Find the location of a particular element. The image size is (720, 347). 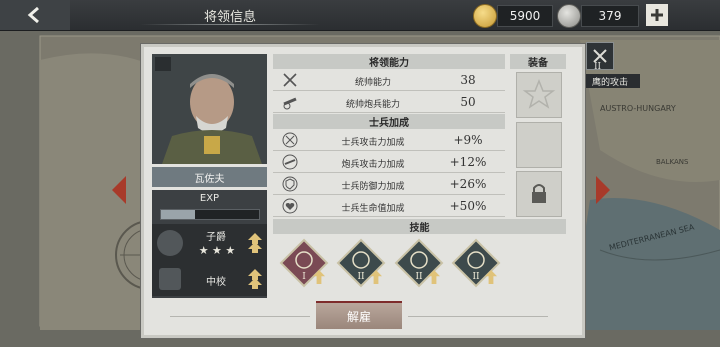

equipment-header: 装备 is located at coordinates (538, 61).